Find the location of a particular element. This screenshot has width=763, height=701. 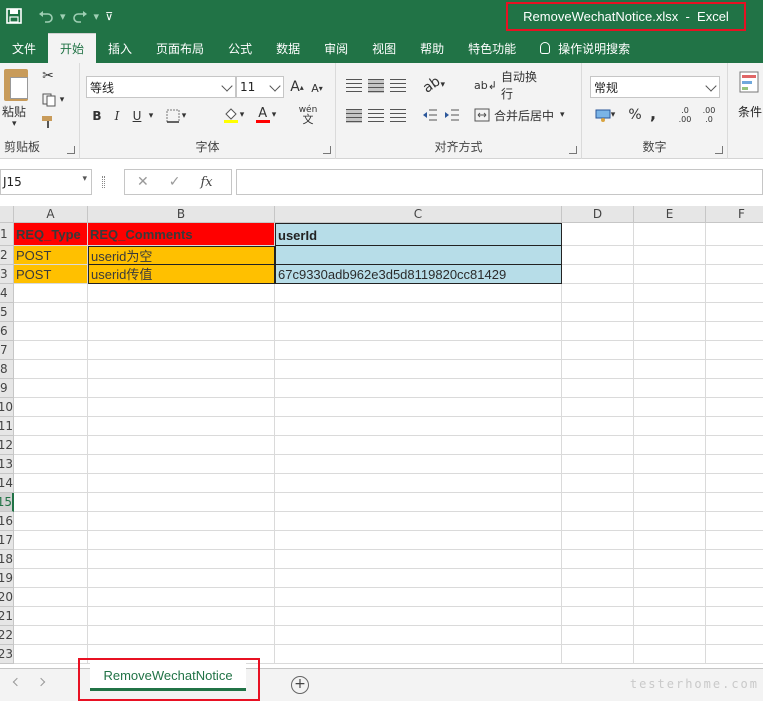

underline-dropdown-icon: ▾ is located at coordinates (151, 116).